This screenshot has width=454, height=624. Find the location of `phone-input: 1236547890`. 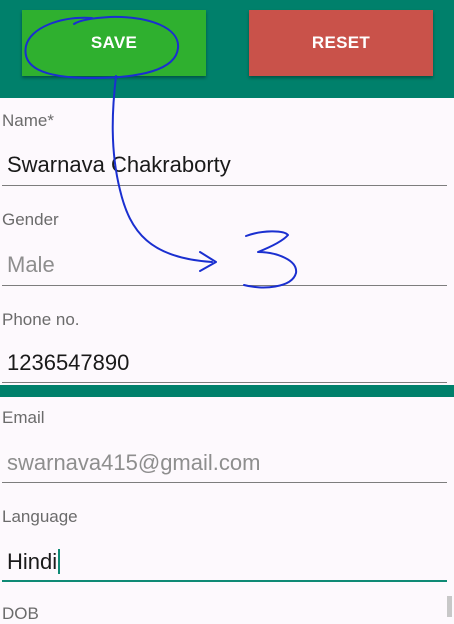

phone-input: 1236547890 is located at coordinates (68, 363).